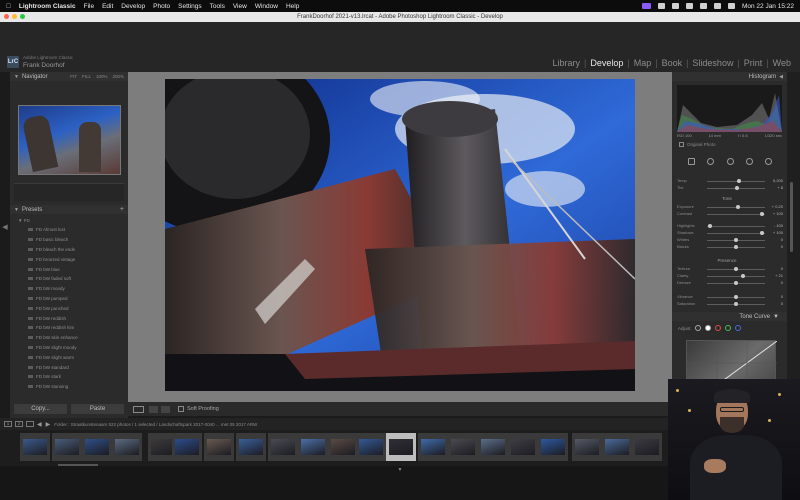 The image size is (800, 500). What do you see at coordinates (730, 188) in the screenshot?
I see `slider-tint: Tint + 8` at bounding box center [730, 188].